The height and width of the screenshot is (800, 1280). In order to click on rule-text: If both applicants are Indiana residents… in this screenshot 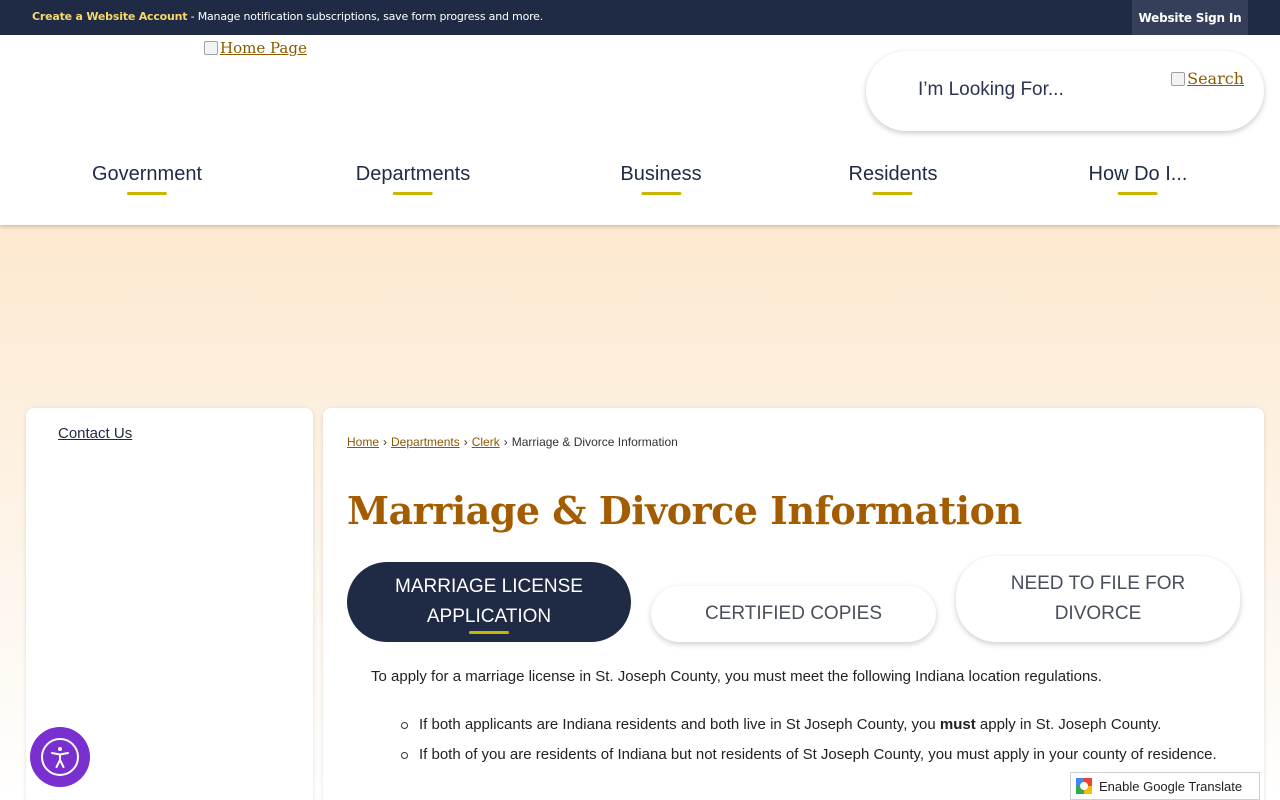, I will do `click(679, 724)`.